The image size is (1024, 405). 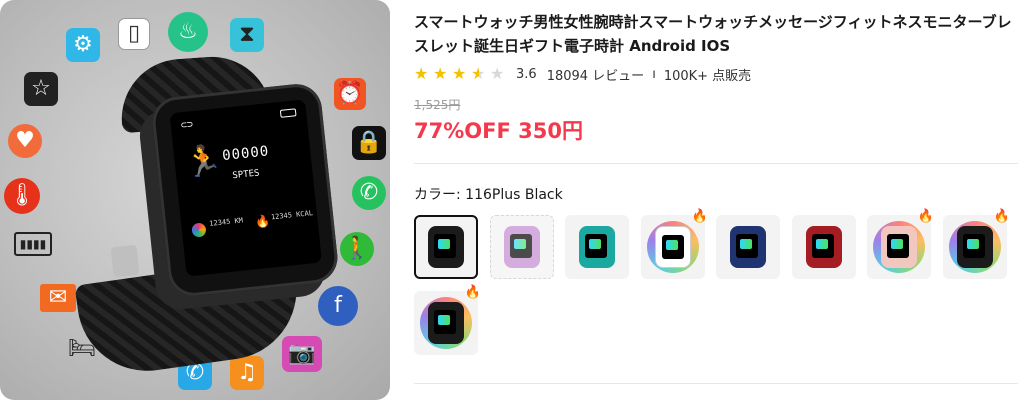 What do you see at coordinates (247, 373) in the screenshot?
I see `music-note-icon: ♫` at bounding box center [247, 373].